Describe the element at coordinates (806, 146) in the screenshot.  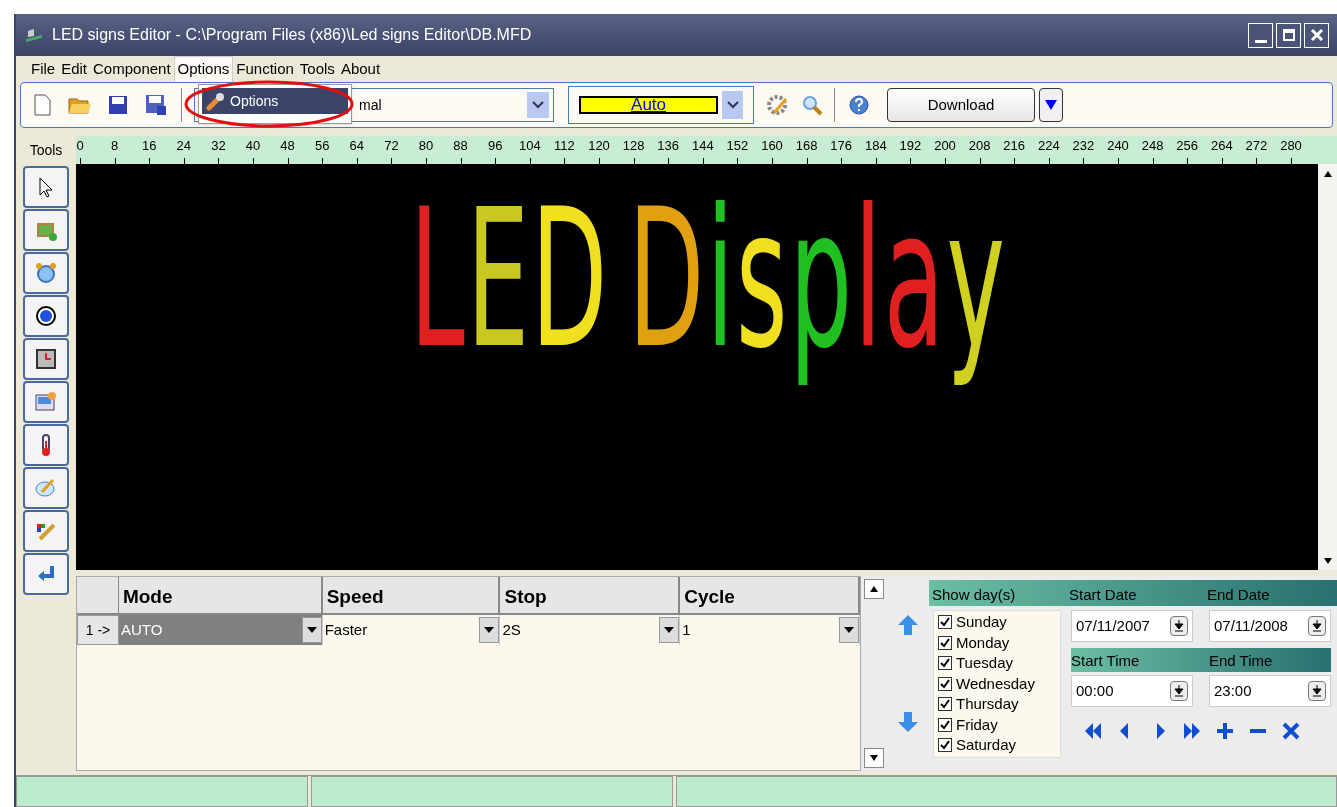
I see `ruler-number: 168` at that location.